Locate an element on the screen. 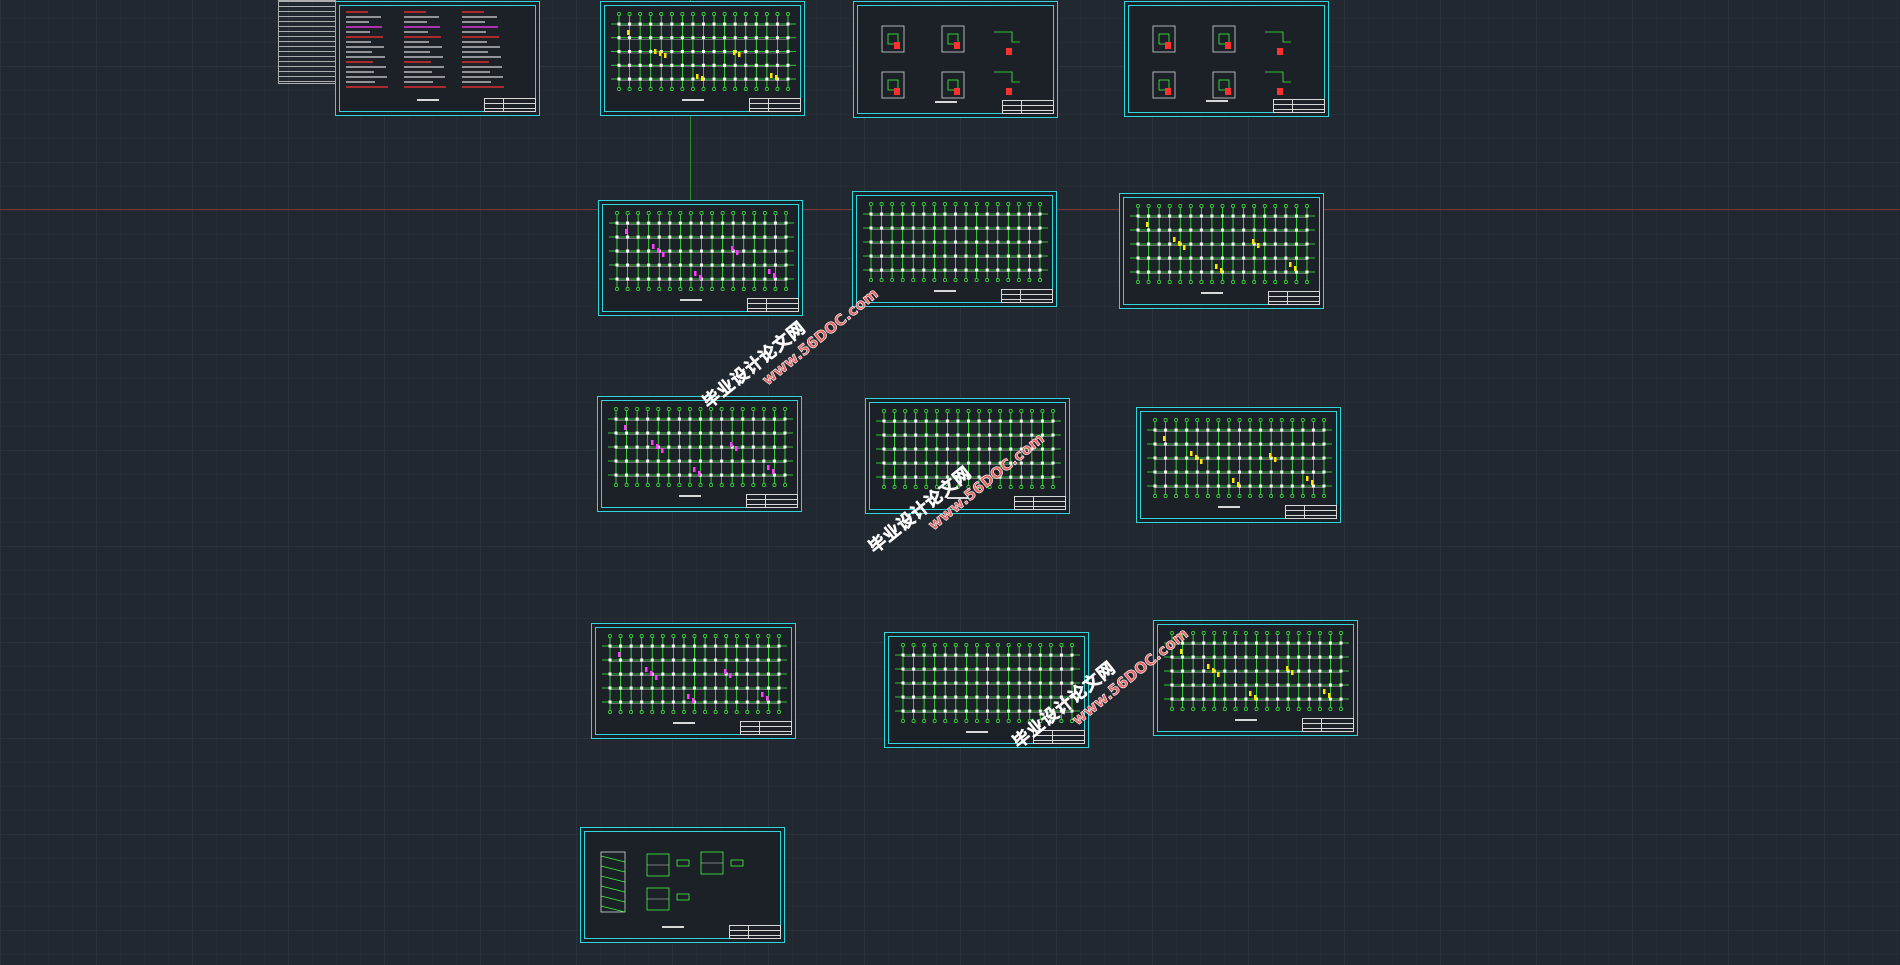  sheet-floor-plan-r4c2 is located at coordinates (986, 690).